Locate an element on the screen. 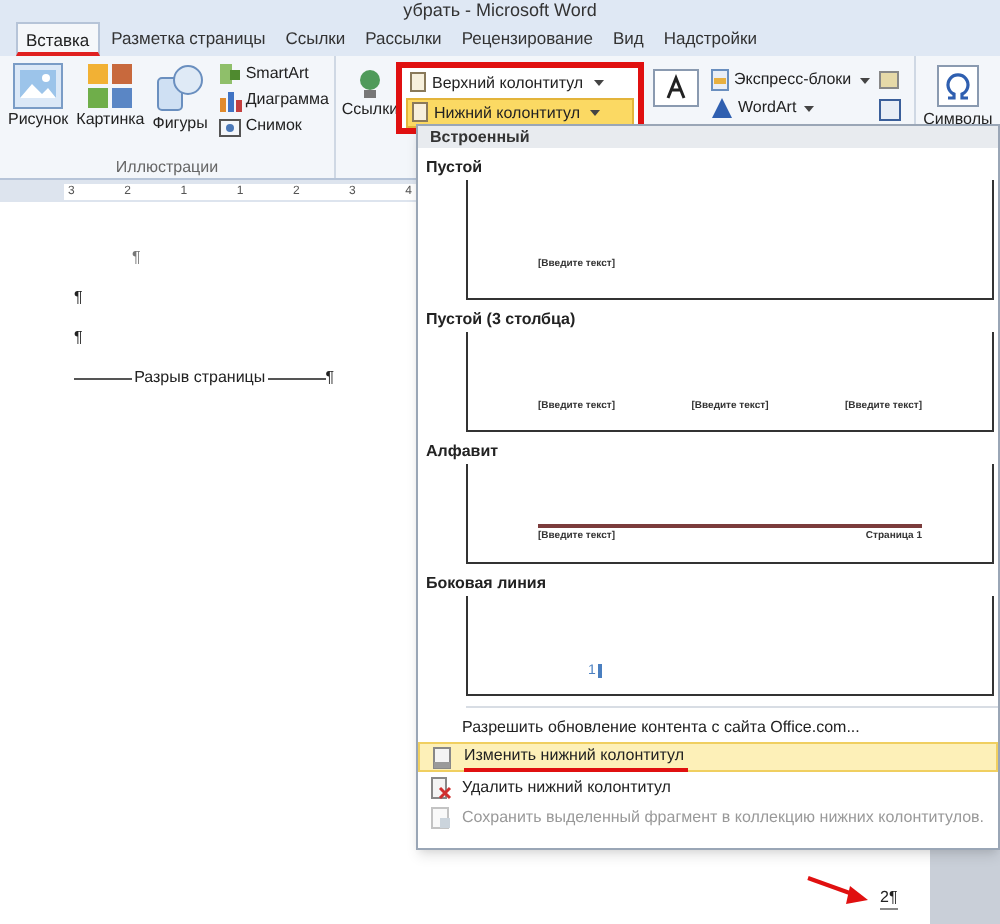 The height and width of the screenshot is (924, 1000). ribbon-button: SmartArt is located at coordinates (273, 74).